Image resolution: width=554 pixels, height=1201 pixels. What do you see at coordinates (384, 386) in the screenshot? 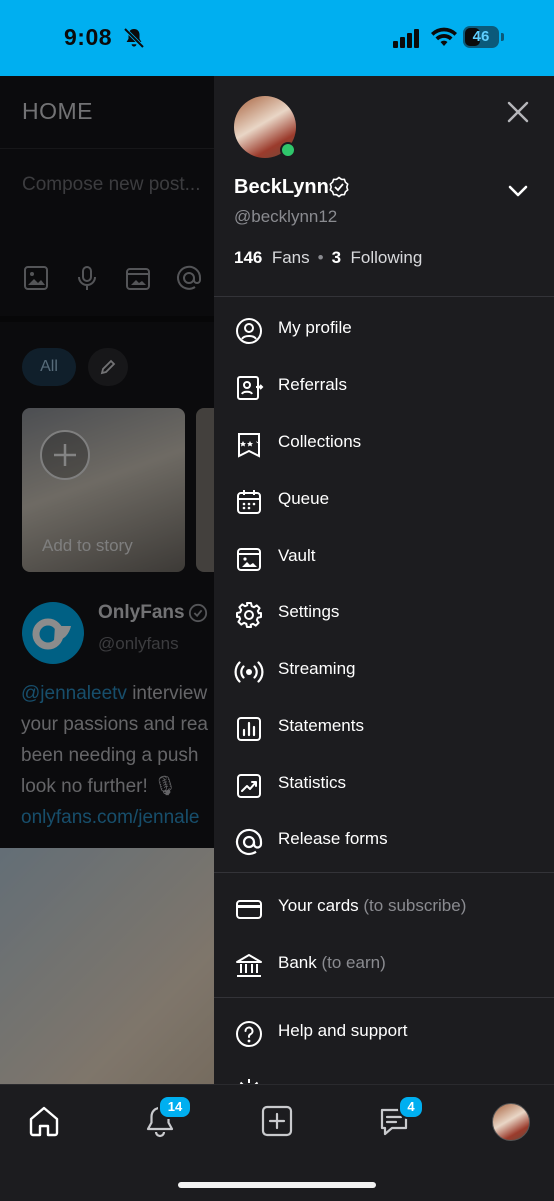
I see `menu-item-referrals: Referrals` at bounding box center [384, 386].